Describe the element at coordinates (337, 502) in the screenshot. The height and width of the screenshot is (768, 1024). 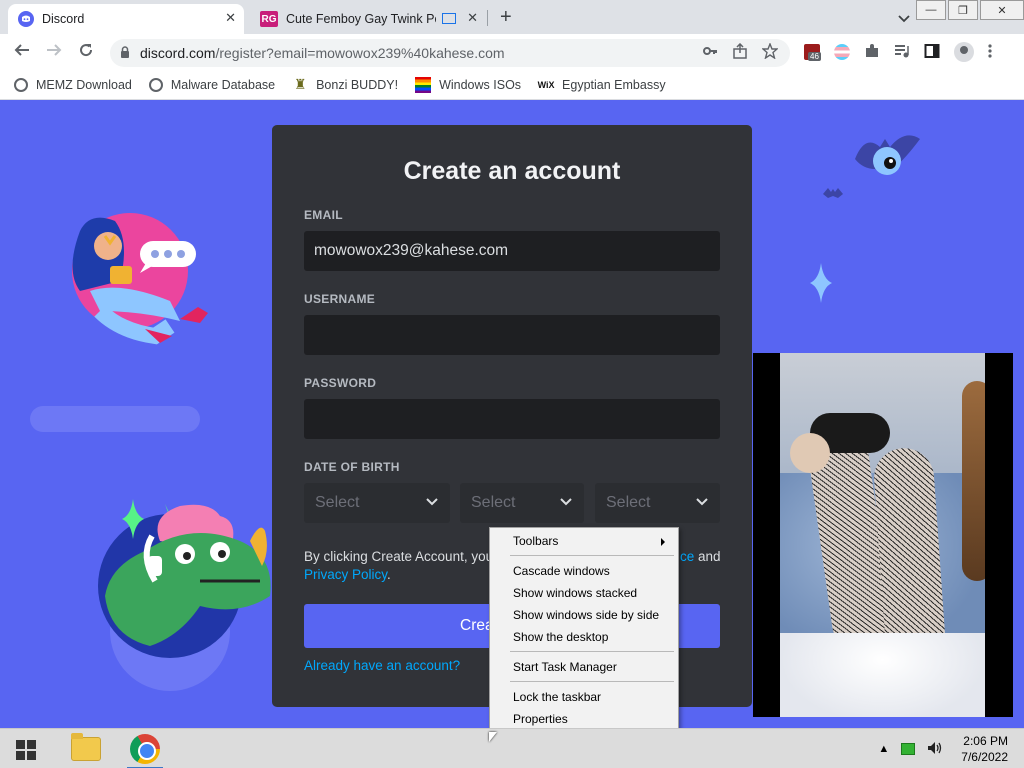
I see `select-placeholder: Select` at that location.